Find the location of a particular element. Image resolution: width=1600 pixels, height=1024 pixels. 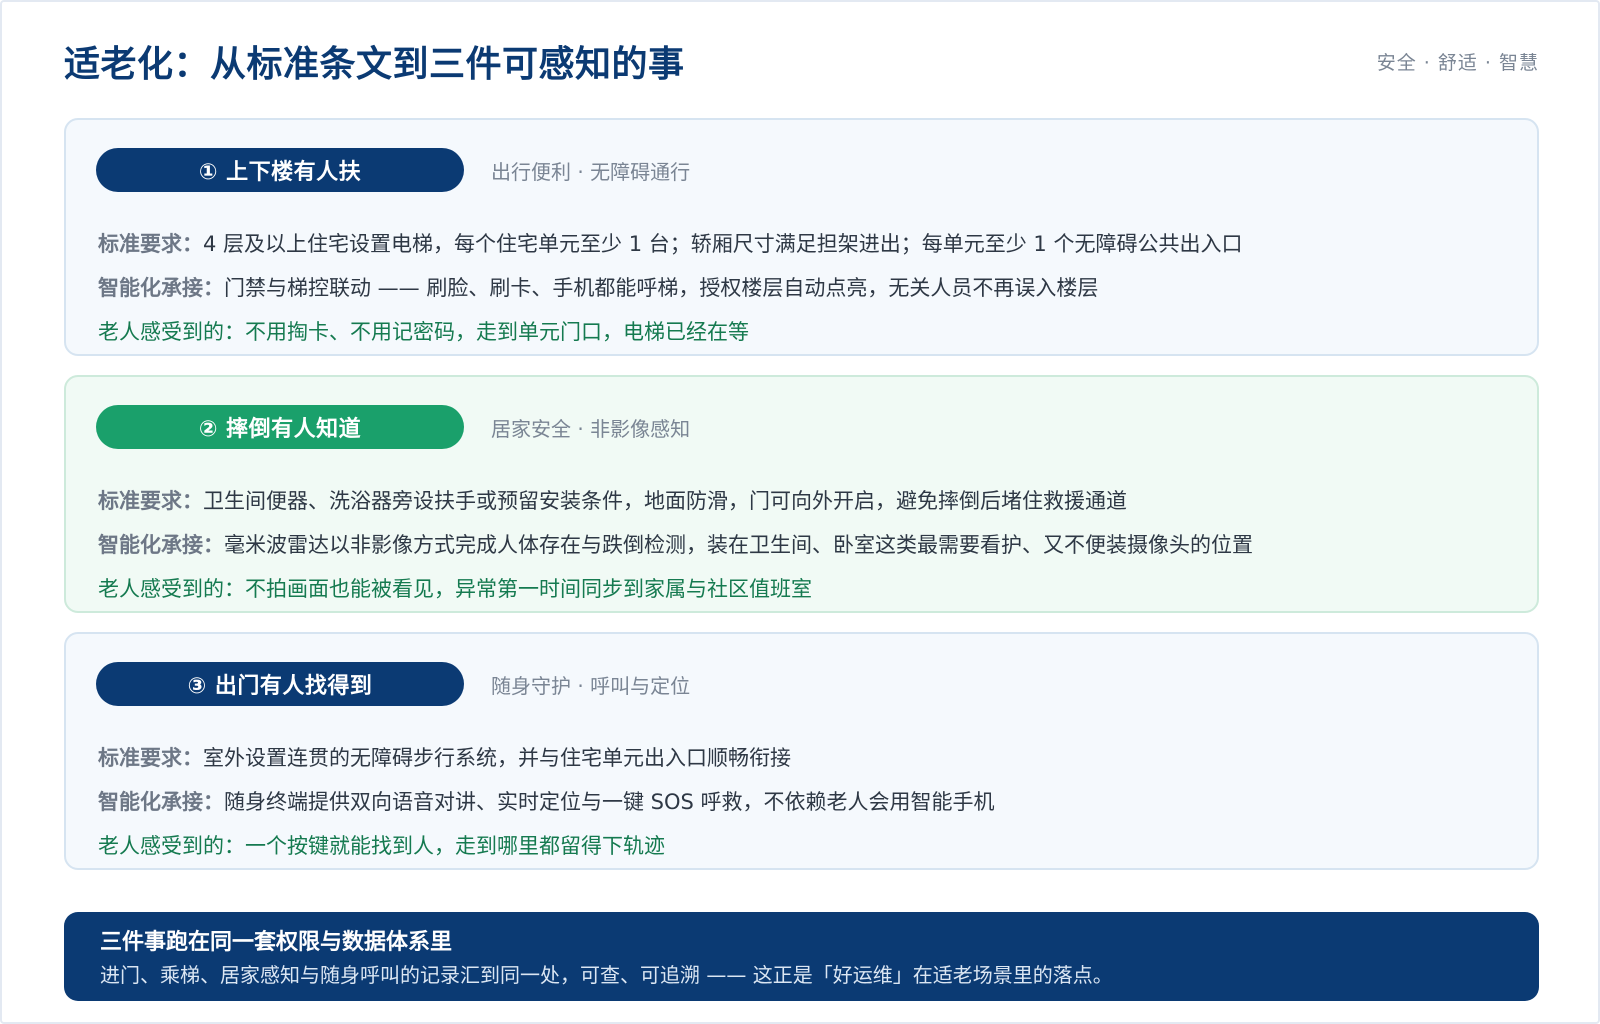

page-tags: 安全 · 舒适 · 智慧 is located at coordinates (1457, 62).